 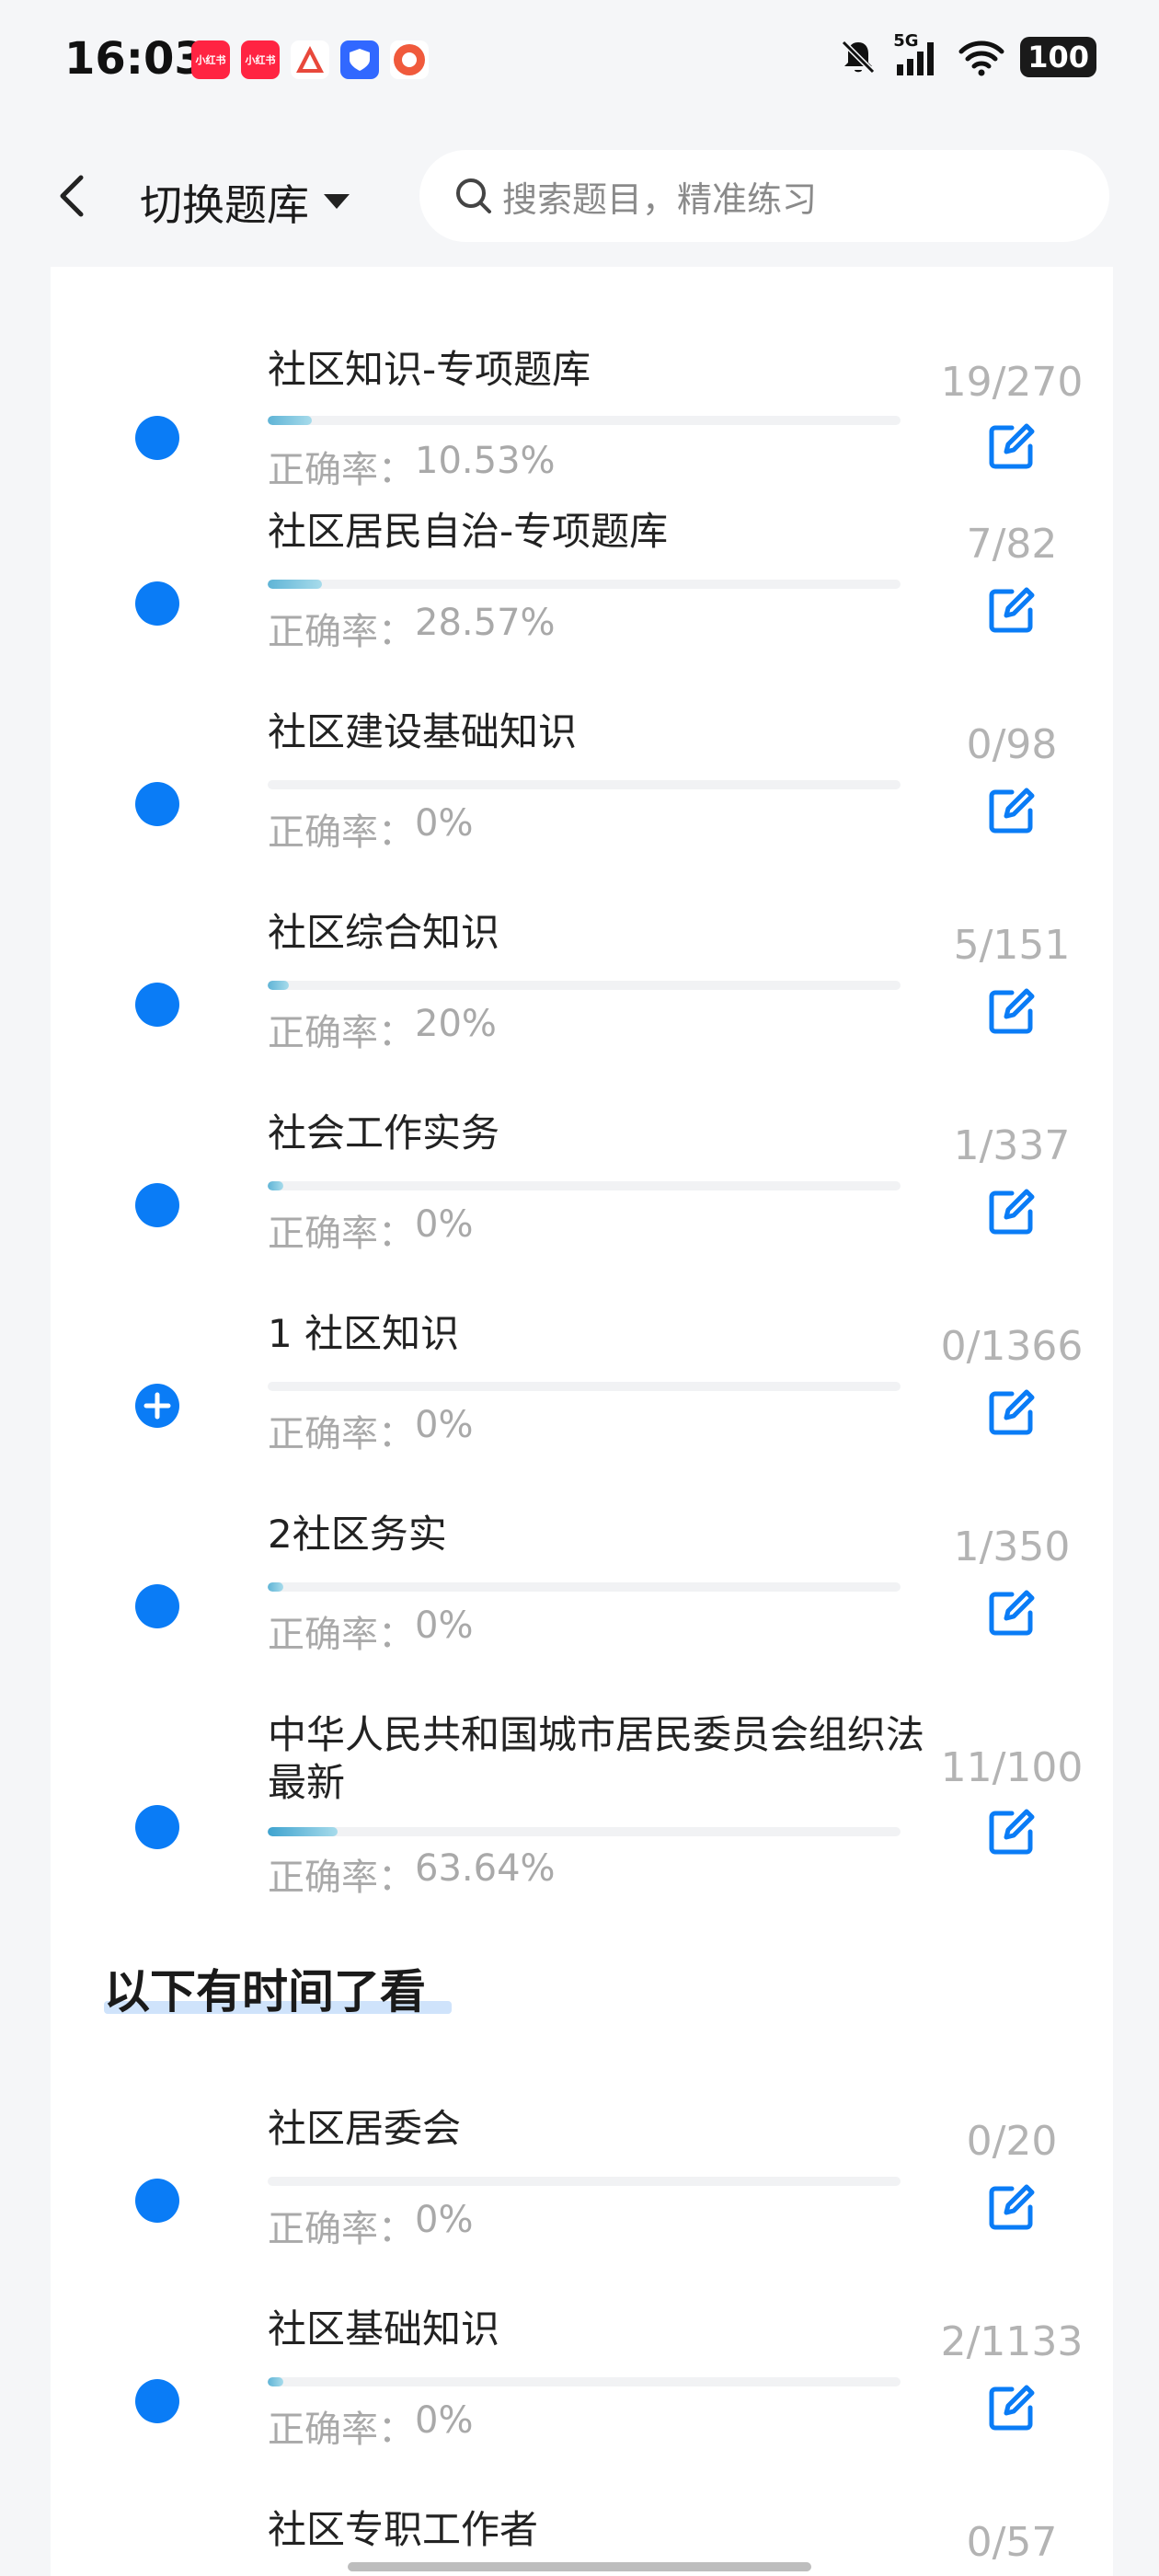 I want to click on progress-count: 0/98, so click(x=1012, y=744).